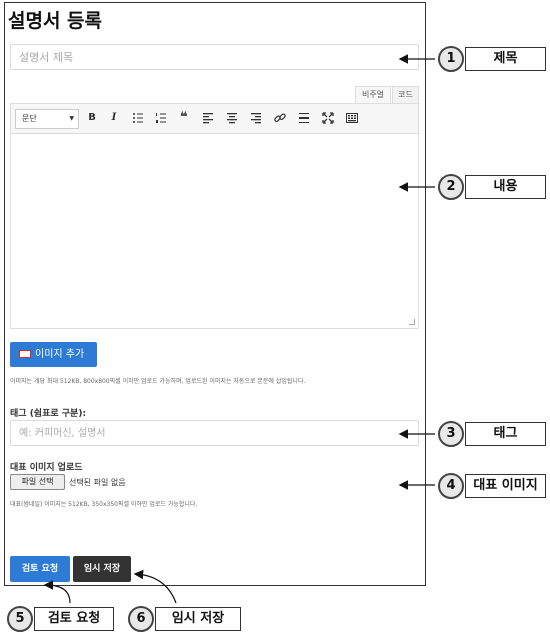 The width and height of the screenshot is (550, 638). What do you see at coordinates (198, 619) in the screenshot?
I see `callout-6-label: 임시 저장` at bounding box center [198, 619].